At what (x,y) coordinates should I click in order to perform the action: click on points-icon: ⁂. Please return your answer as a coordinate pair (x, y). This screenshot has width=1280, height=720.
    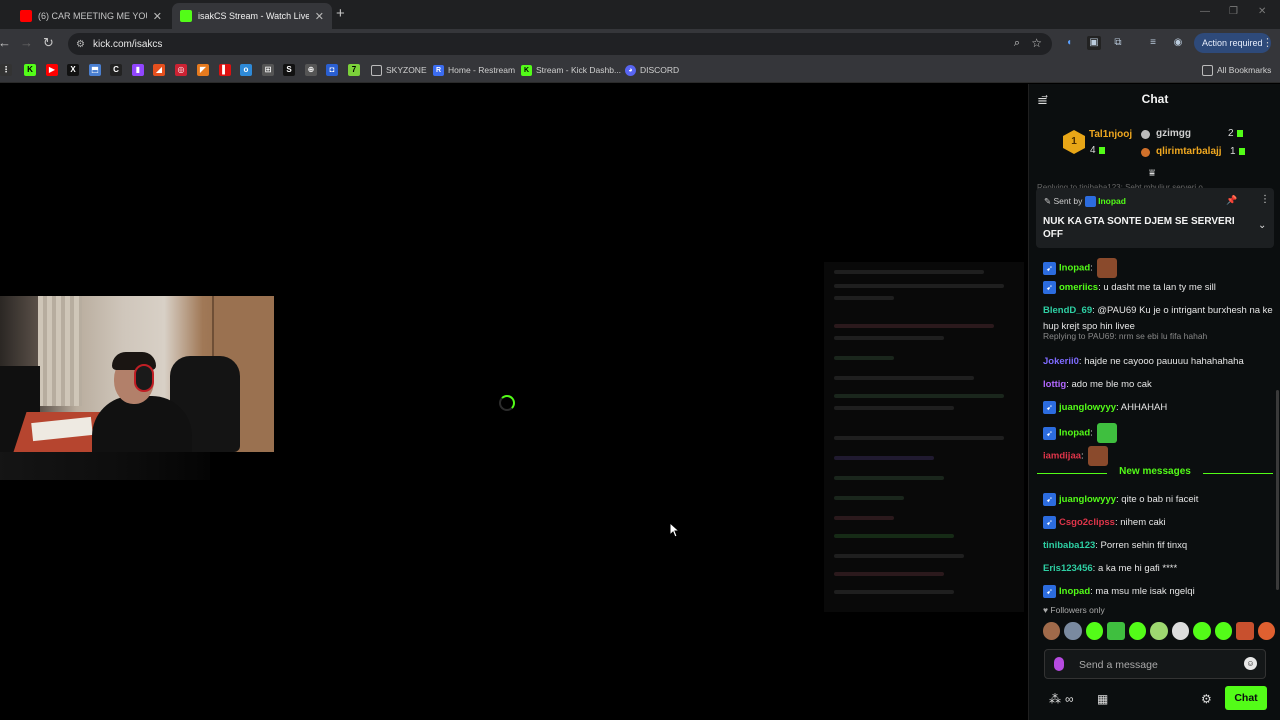
    Looking at the image, I should click on (1055, 699).